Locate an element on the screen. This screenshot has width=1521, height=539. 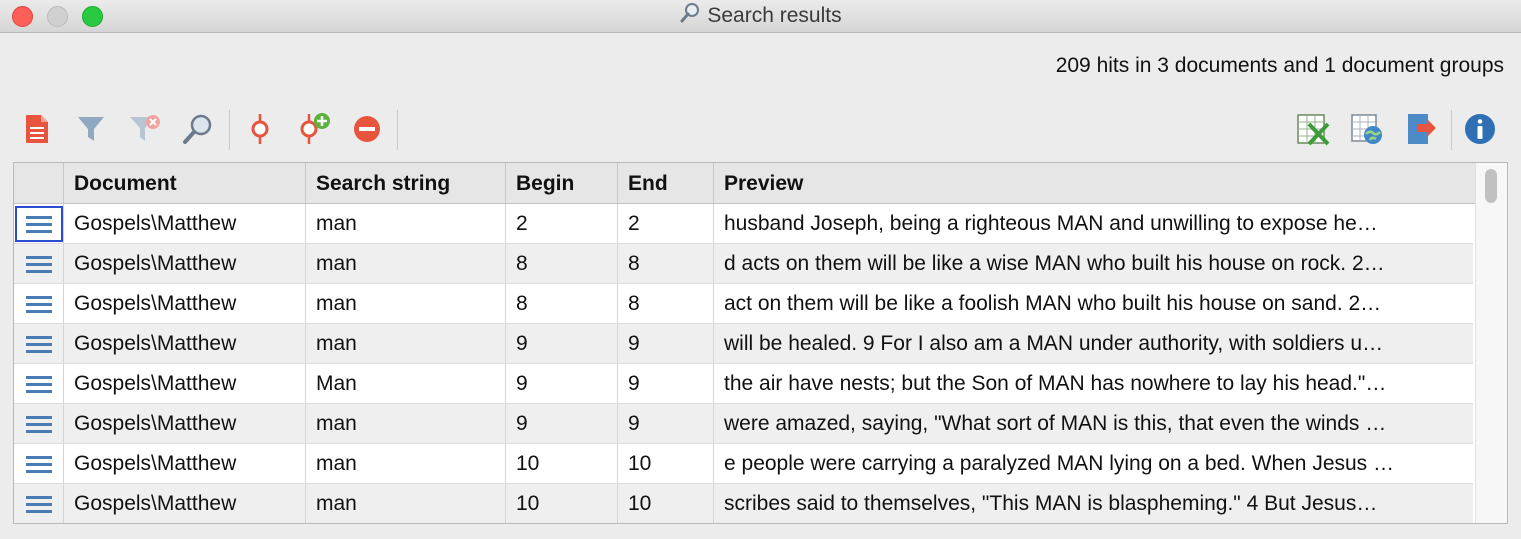
column-header-begin: Begin is located at coordinates (562, 183).